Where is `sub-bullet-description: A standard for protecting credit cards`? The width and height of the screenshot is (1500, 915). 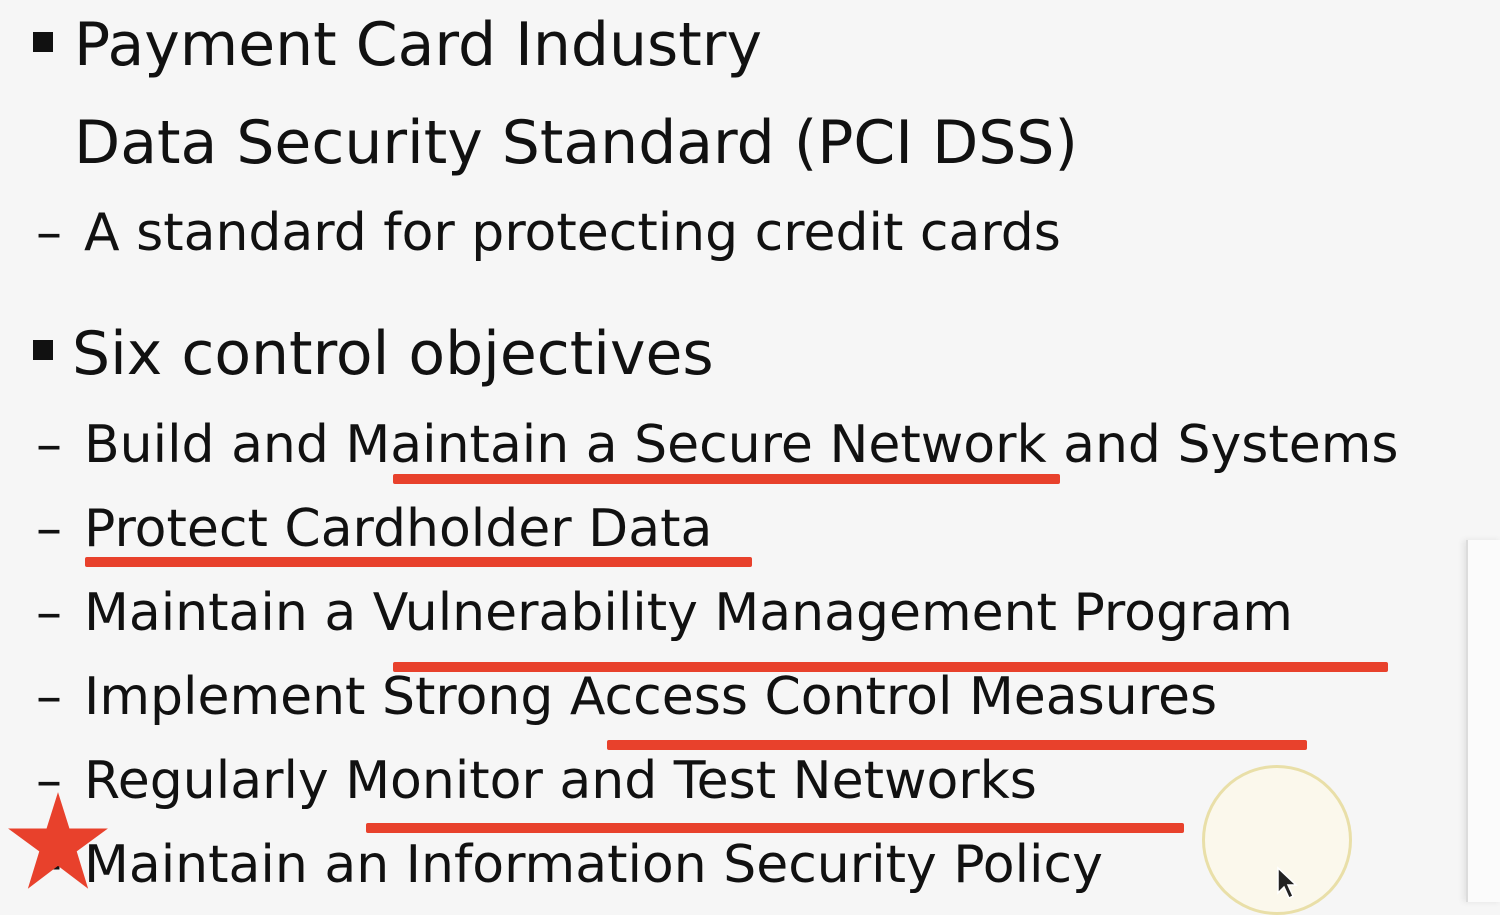 sub-bullet-description: A standard for protecting credit cards is located at coordinates (572, 233).